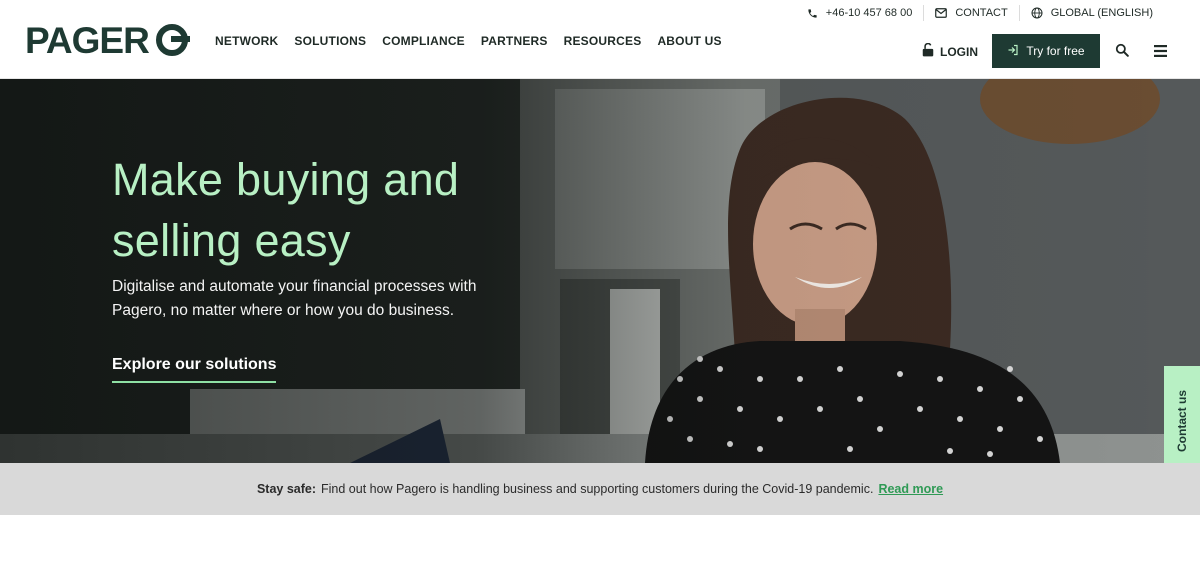  I want to click on search-button, so click(1122, 52).